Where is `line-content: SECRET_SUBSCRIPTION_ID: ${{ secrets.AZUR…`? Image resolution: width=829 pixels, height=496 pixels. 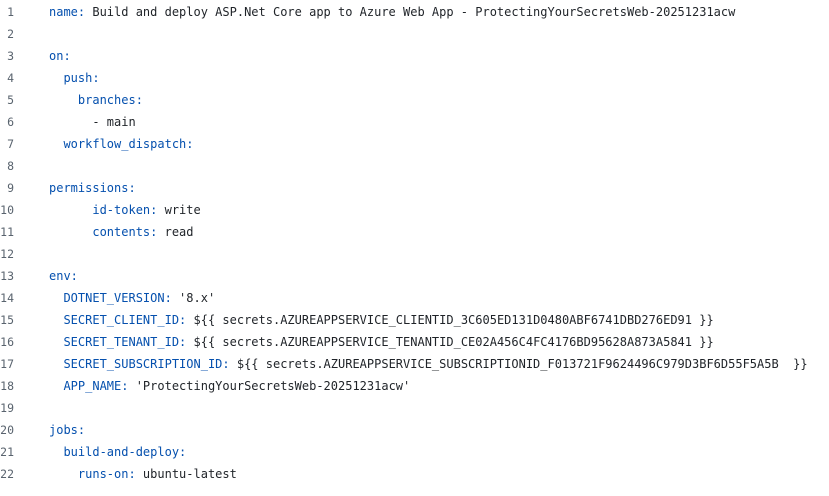 line-content: SECRET_SUBSCRIPTION_ID: ${{ secrets.AZUR… is located at coordinates (428, 364).